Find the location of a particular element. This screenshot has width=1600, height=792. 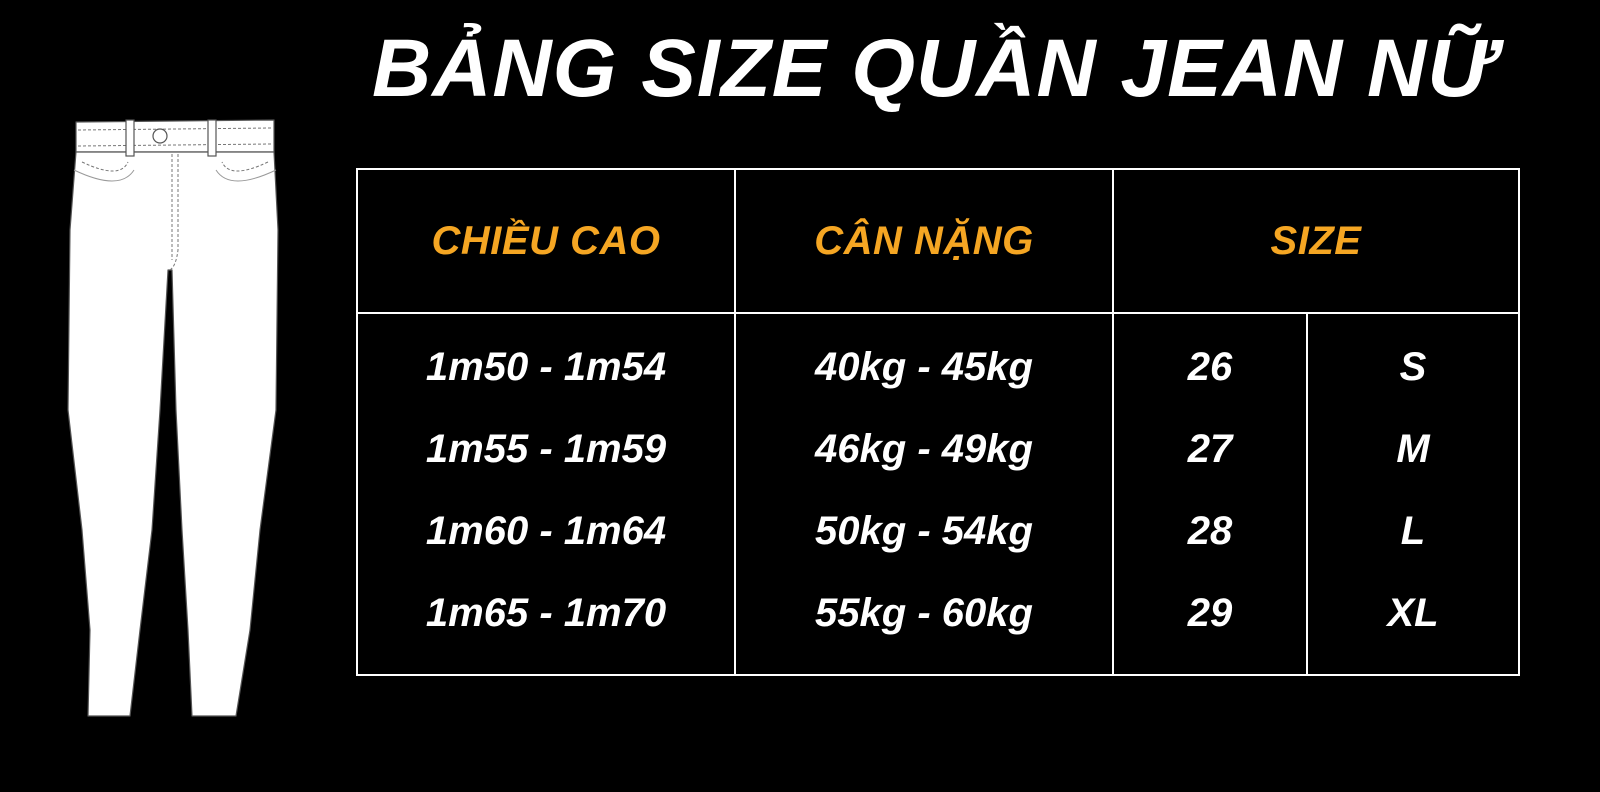

size-letter-column: S M L XL is located at coordinates (1413, 495).